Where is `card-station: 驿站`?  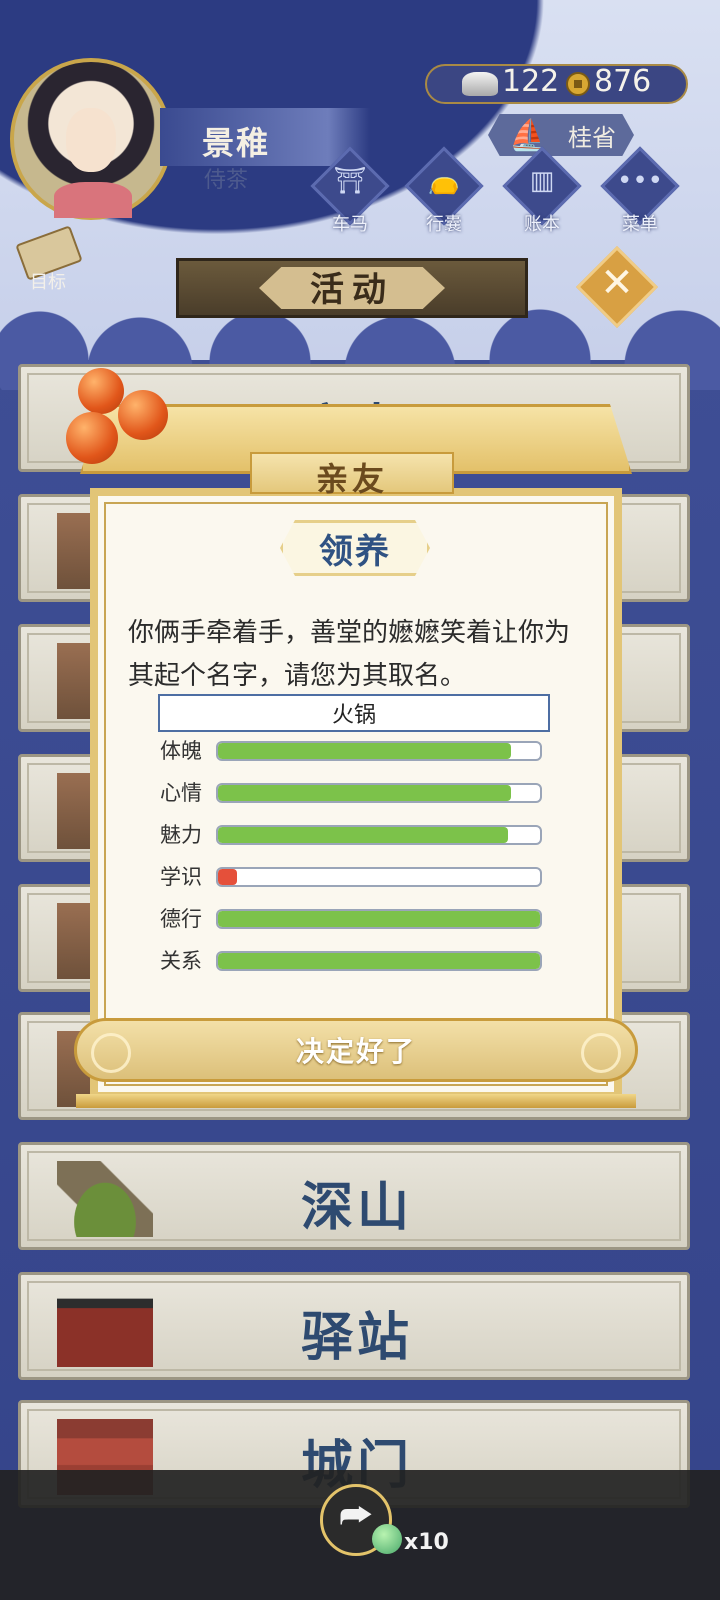 card-station: 驿站 is located at coordinates (354, 1326).